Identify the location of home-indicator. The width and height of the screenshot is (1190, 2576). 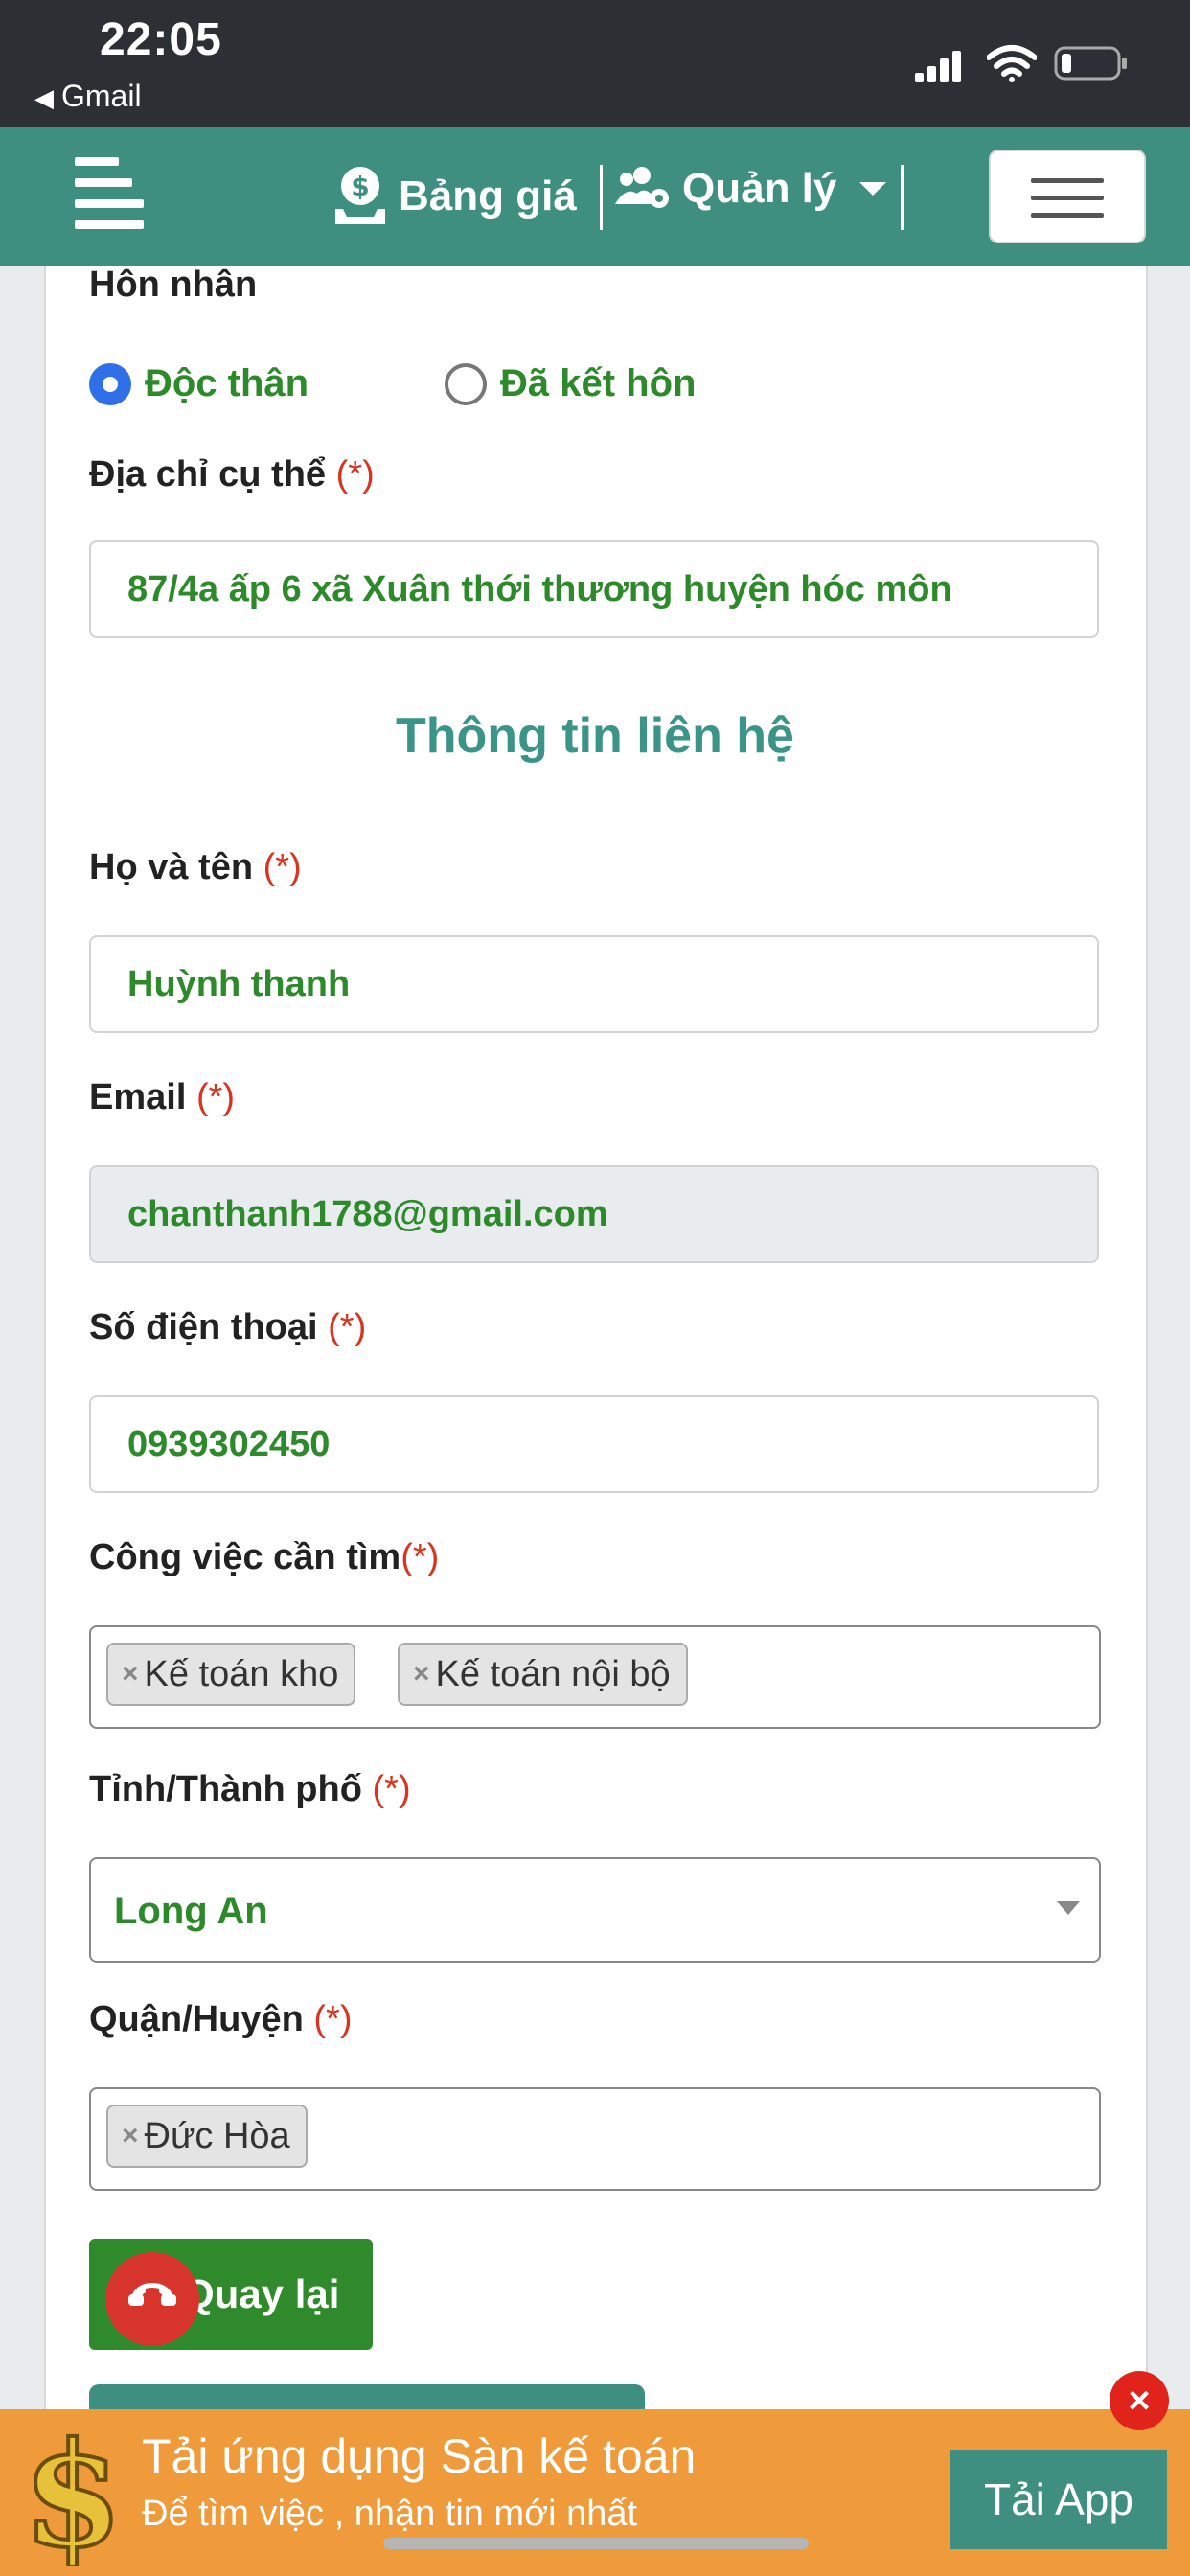
(596, 2543).